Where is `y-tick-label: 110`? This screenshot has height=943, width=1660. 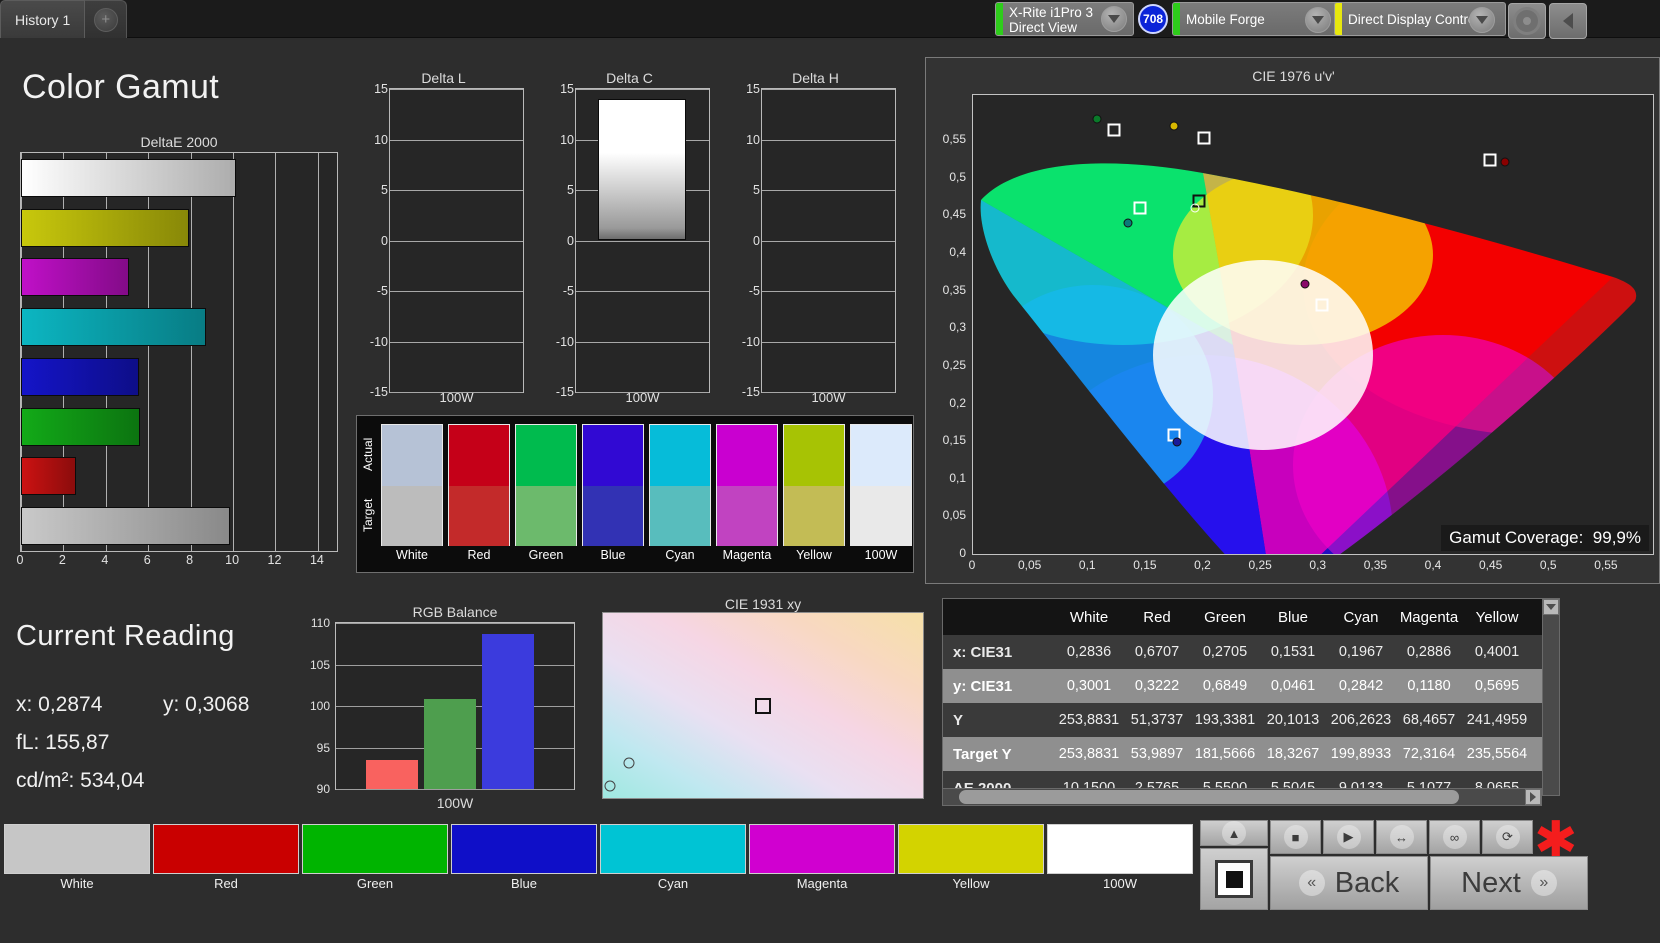 y-tick-label: 110 is located at coordinates (320, 623).